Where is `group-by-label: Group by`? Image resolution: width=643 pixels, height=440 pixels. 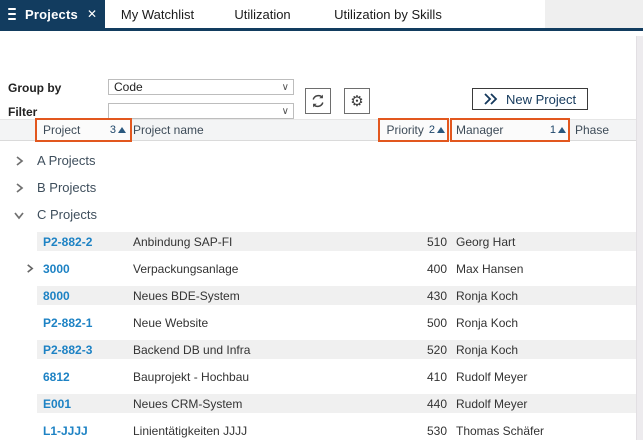 group-by-label: Group by is located at coordinates (35, 88).